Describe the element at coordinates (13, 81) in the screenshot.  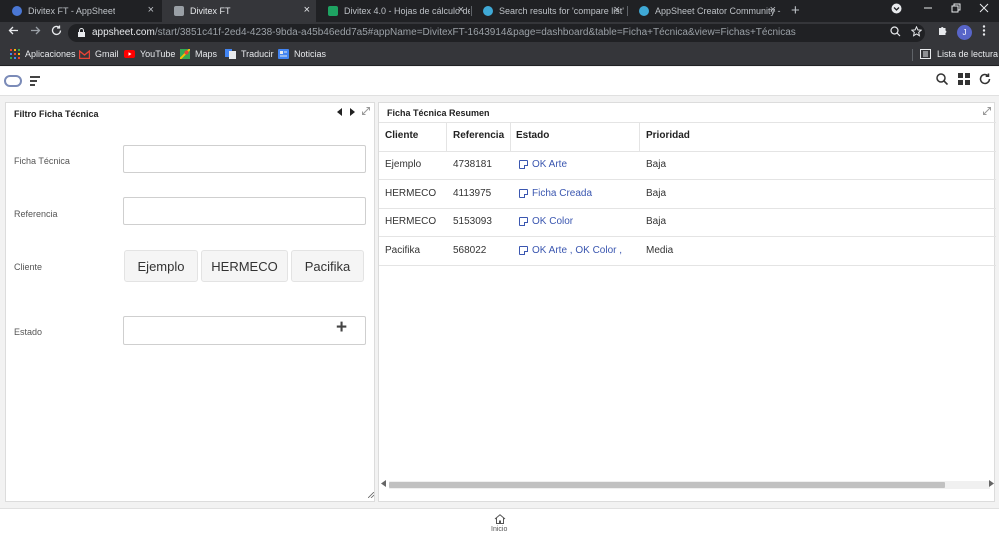
I see `app-logo-icon` at that location.